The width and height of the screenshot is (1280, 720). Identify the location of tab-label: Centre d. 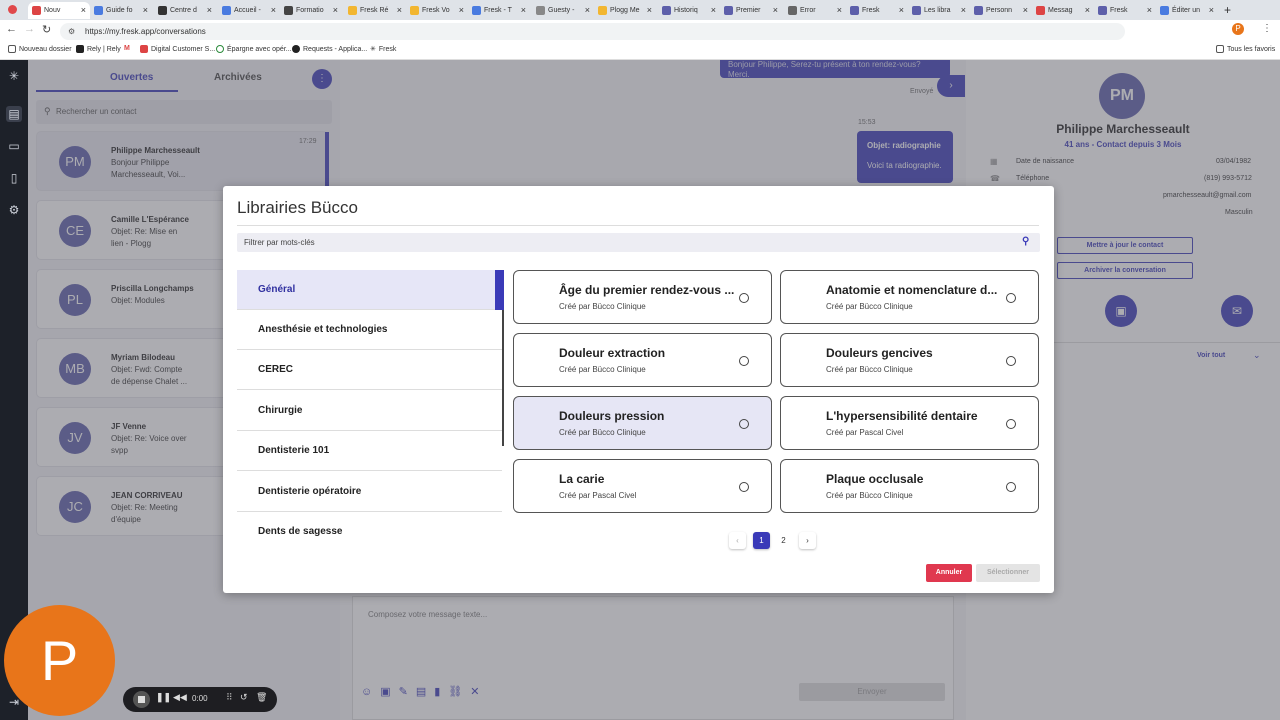
(183, 10).